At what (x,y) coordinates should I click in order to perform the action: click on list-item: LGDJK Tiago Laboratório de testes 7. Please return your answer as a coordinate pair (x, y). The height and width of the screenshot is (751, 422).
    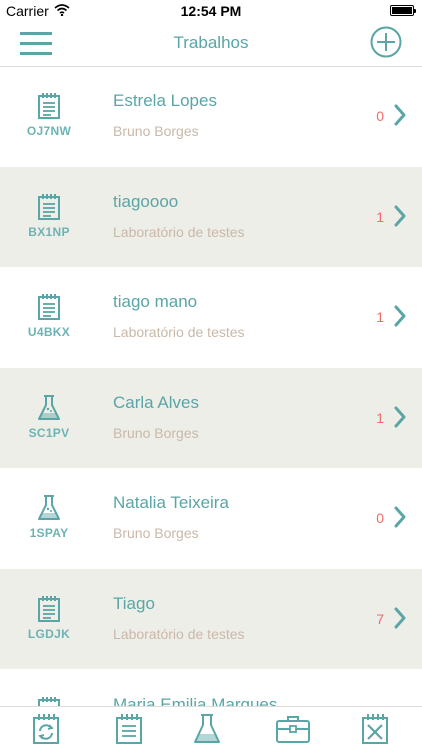
    Looking at the image, I should click on (211, 619).